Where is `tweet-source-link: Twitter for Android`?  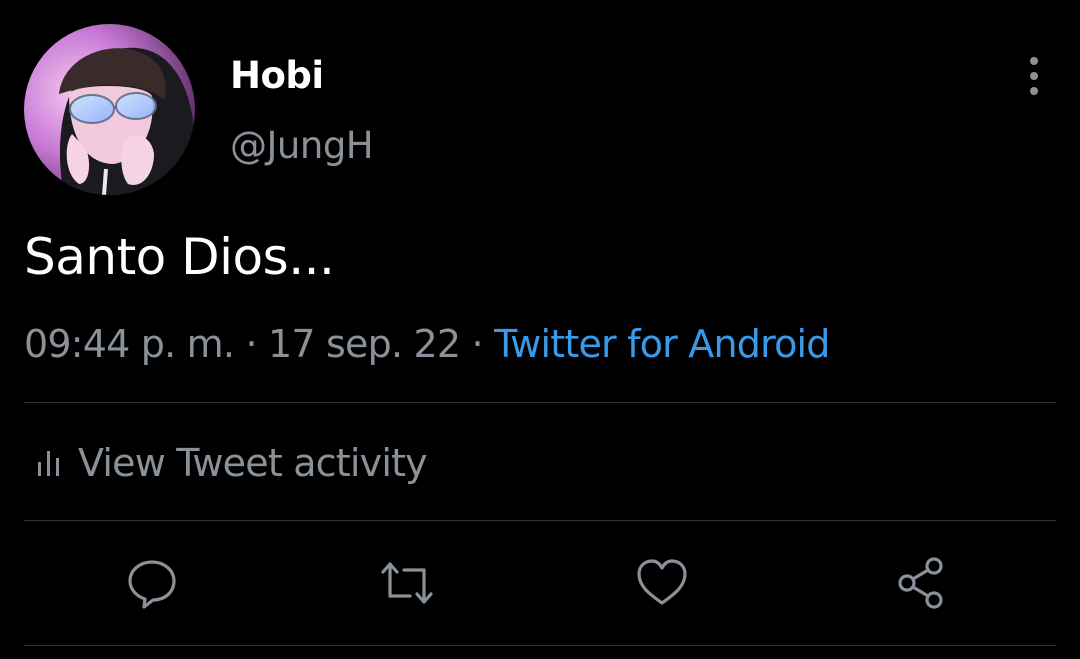
tweet-source-link: Twitter for Android is located at coordinates (662, 344).